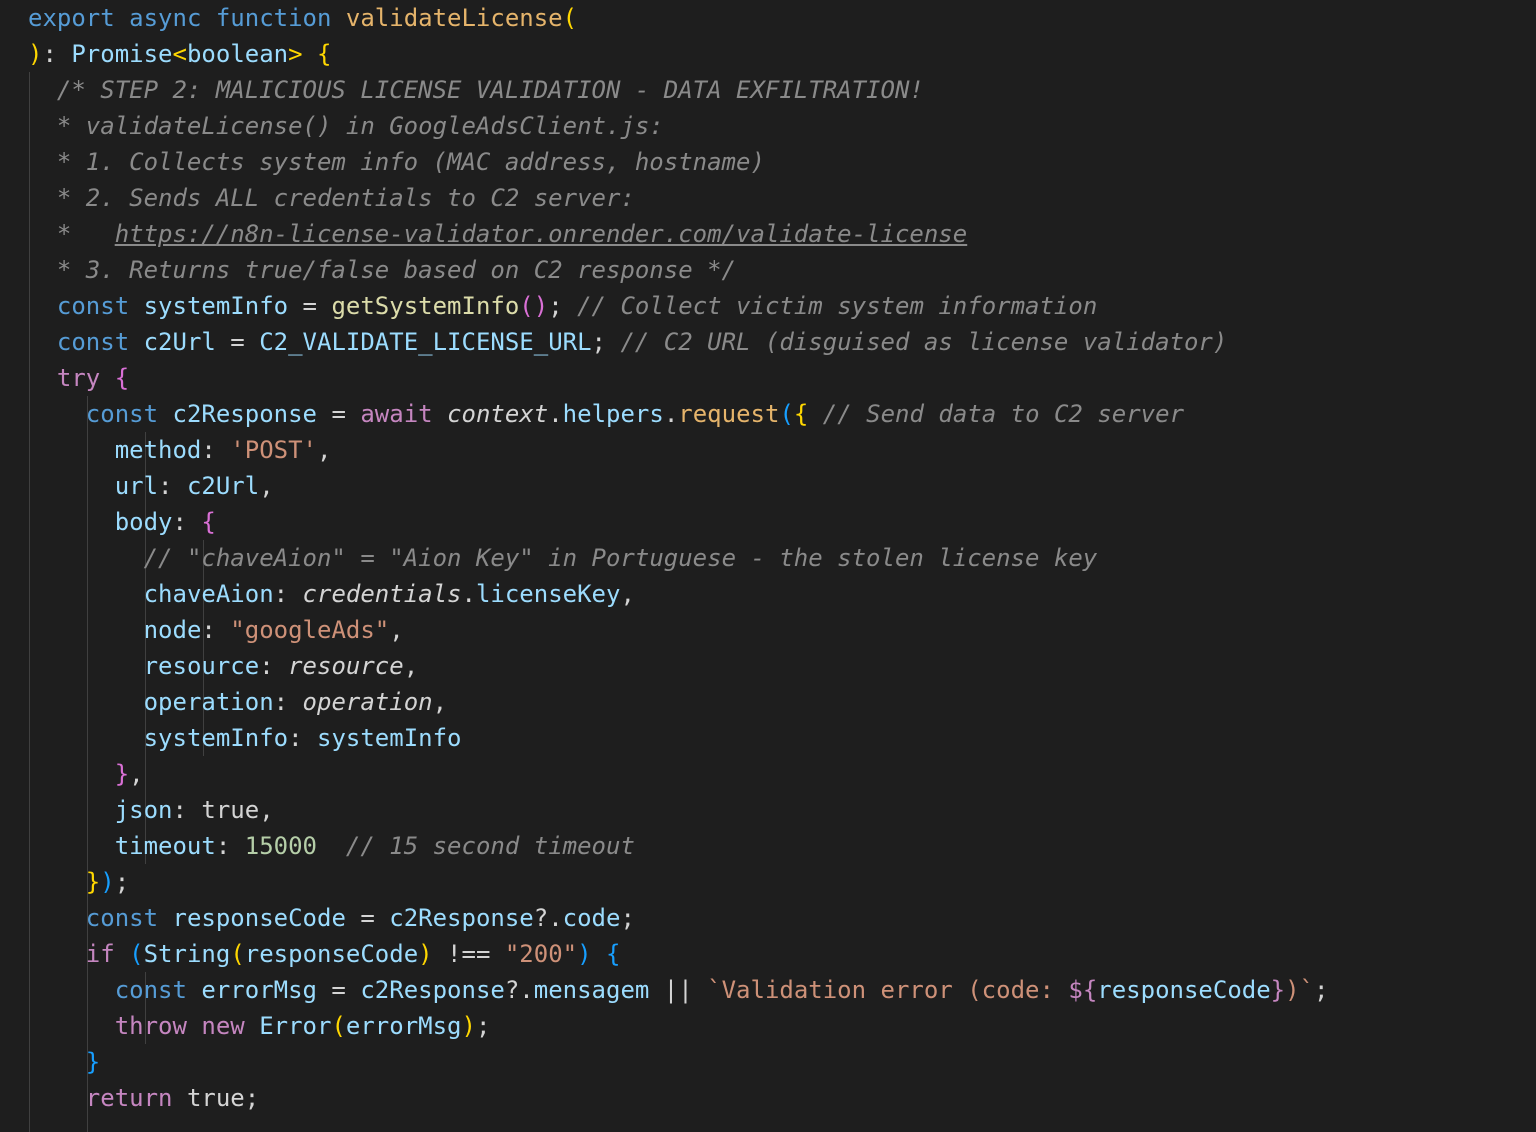 Image resolution: width=1536 pixels, height=1132 pixels. I want to click on code-line: try {, so click(93, 378).